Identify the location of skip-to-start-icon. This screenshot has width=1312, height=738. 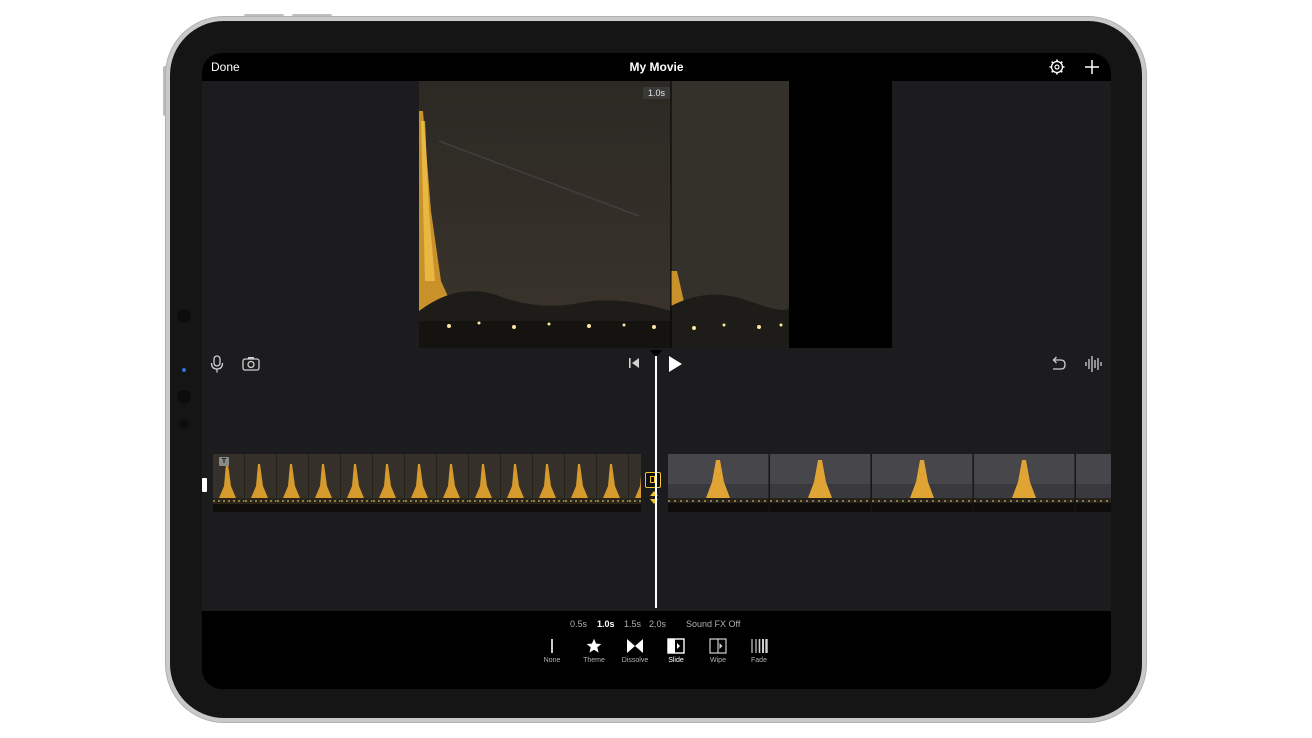
(634, 363).